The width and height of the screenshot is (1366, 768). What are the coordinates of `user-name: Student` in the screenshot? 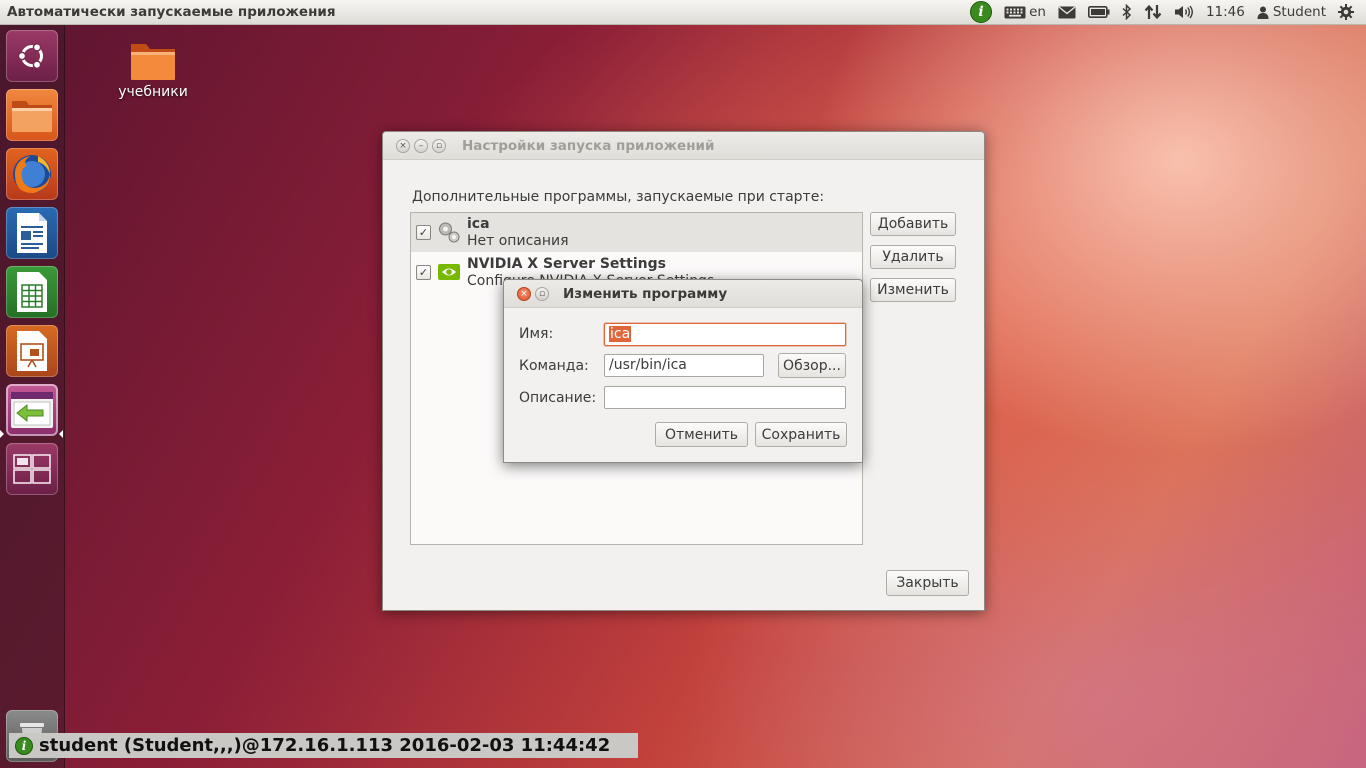 It's located at (1299, 12).